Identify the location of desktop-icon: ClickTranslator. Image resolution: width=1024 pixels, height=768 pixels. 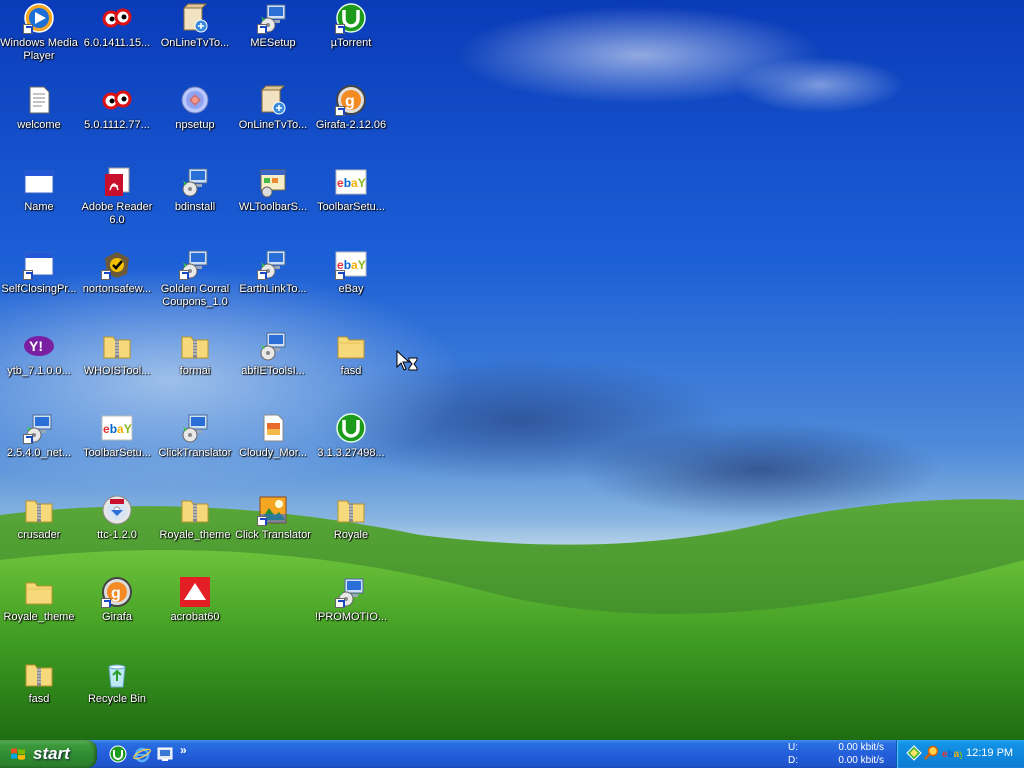
(195, 436).